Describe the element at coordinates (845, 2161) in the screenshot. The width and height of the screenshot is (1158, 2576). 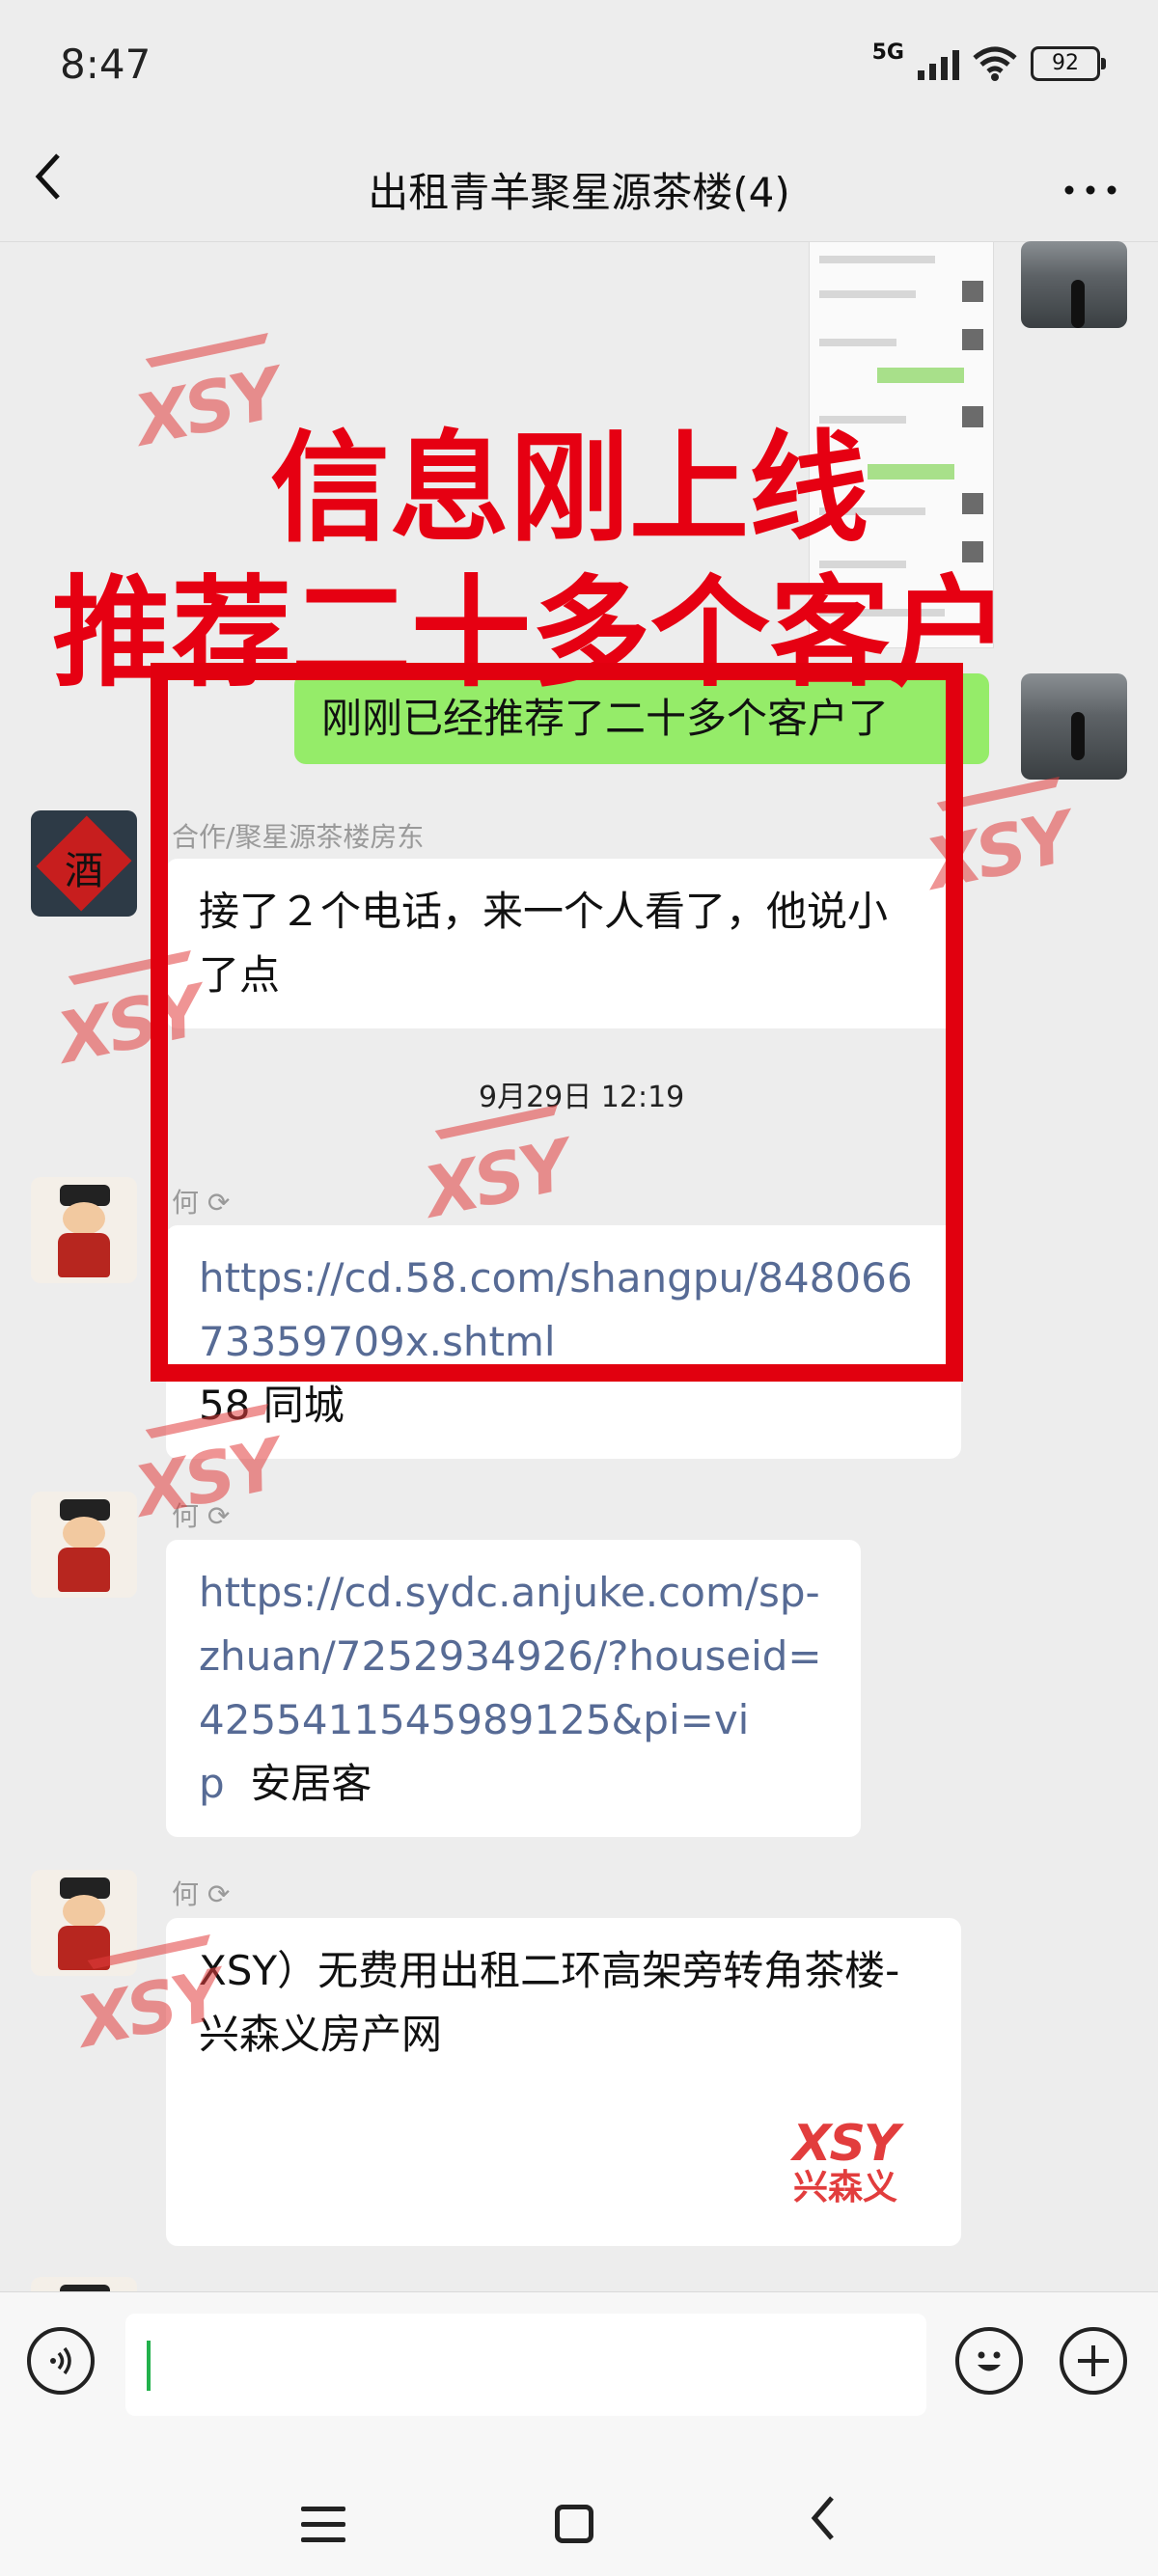
I see `xsy-logo: XSY 兴森义` at that location.